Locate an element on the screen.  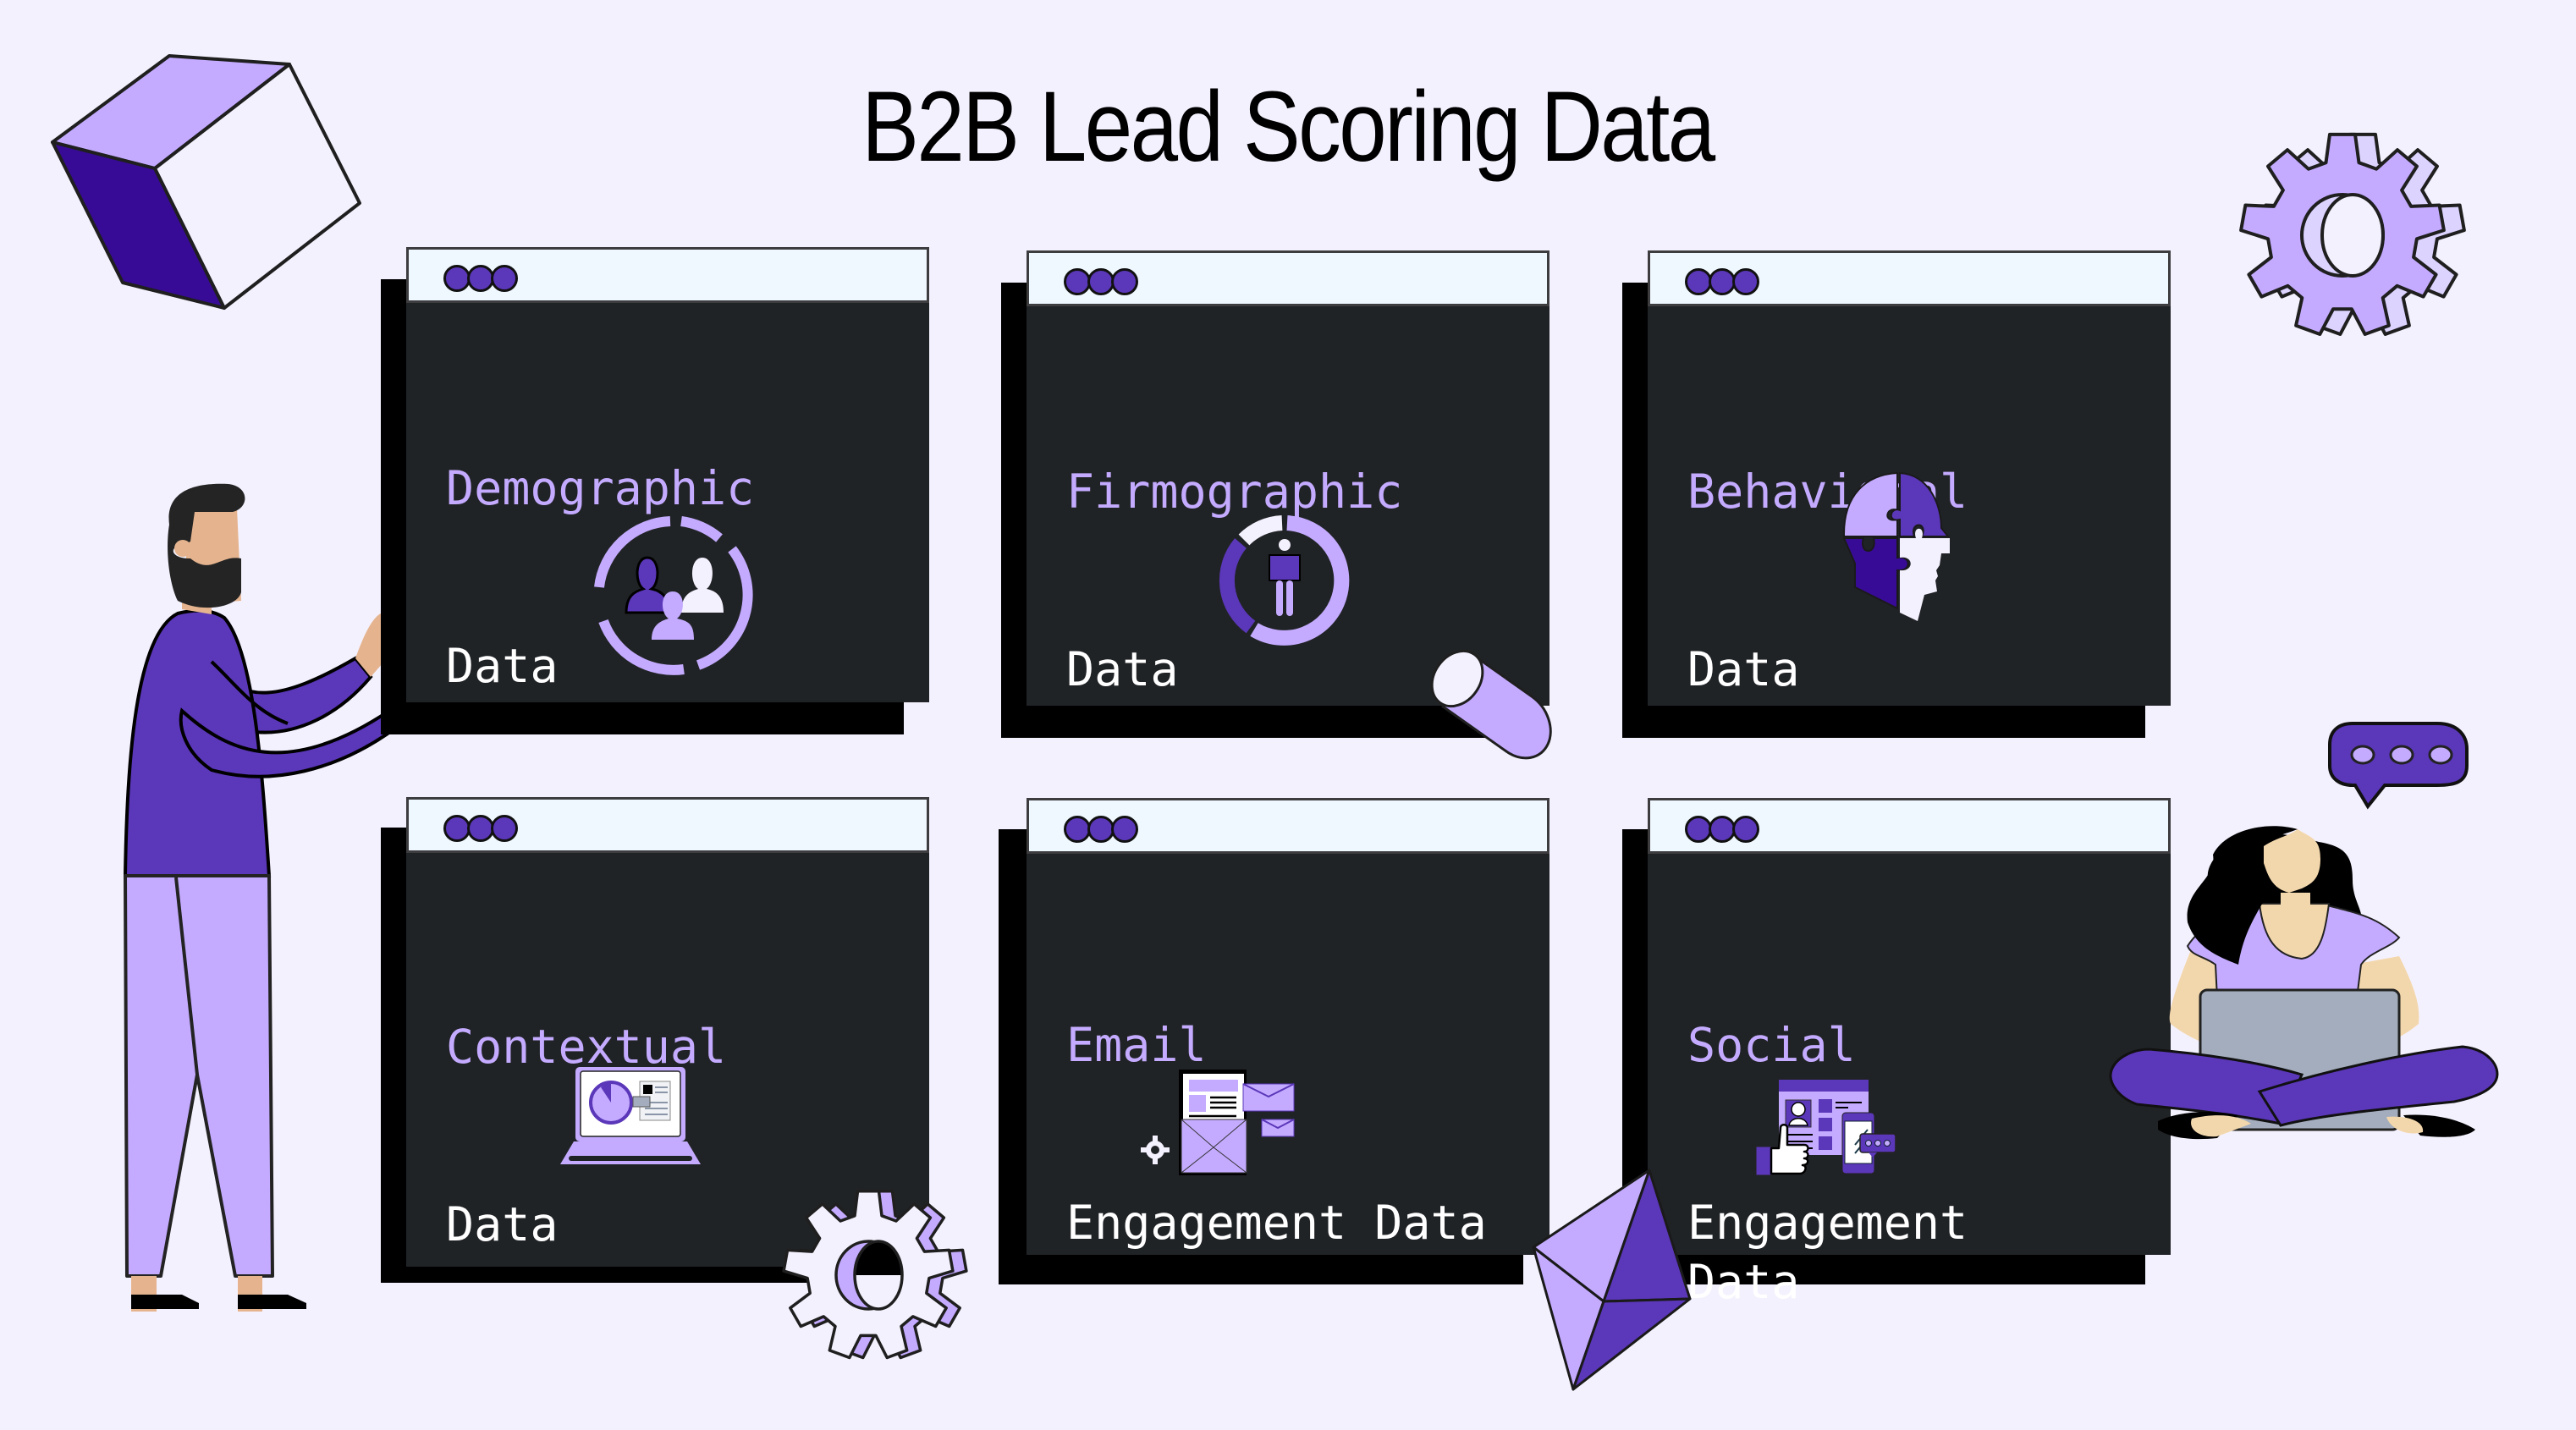
page-title: B2B Lead Scoring Data is located at coordinates (1288, 127).